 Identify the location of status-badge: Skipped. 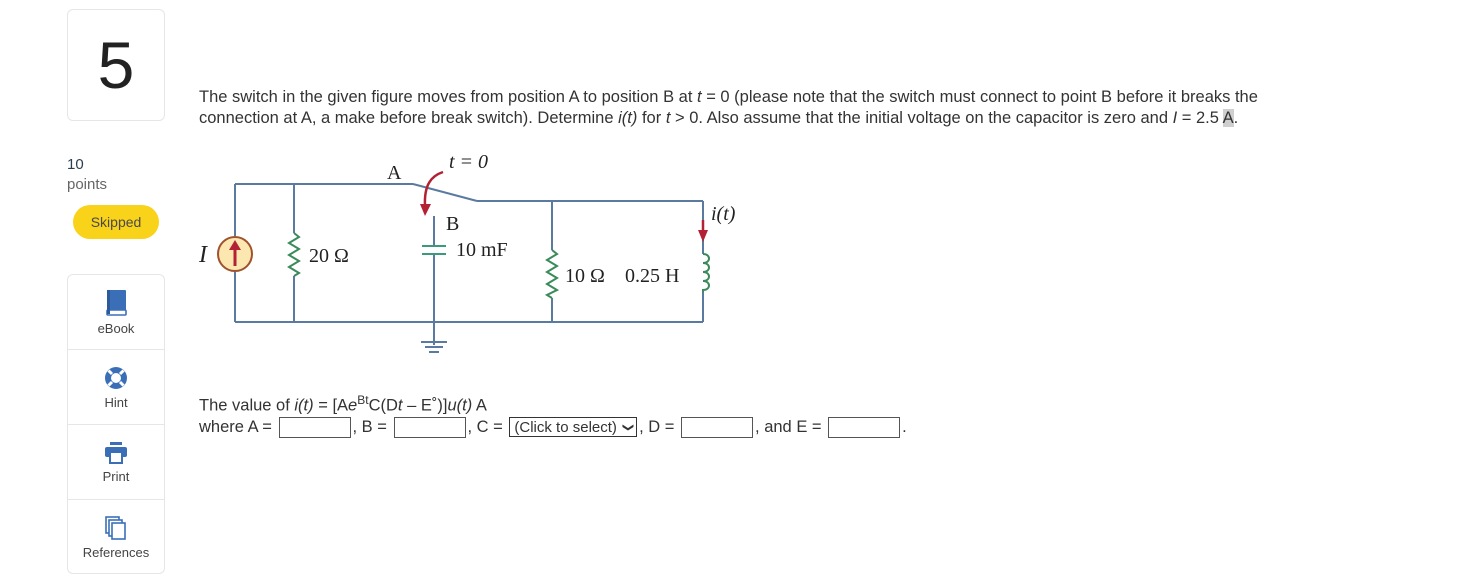
(116, 222).